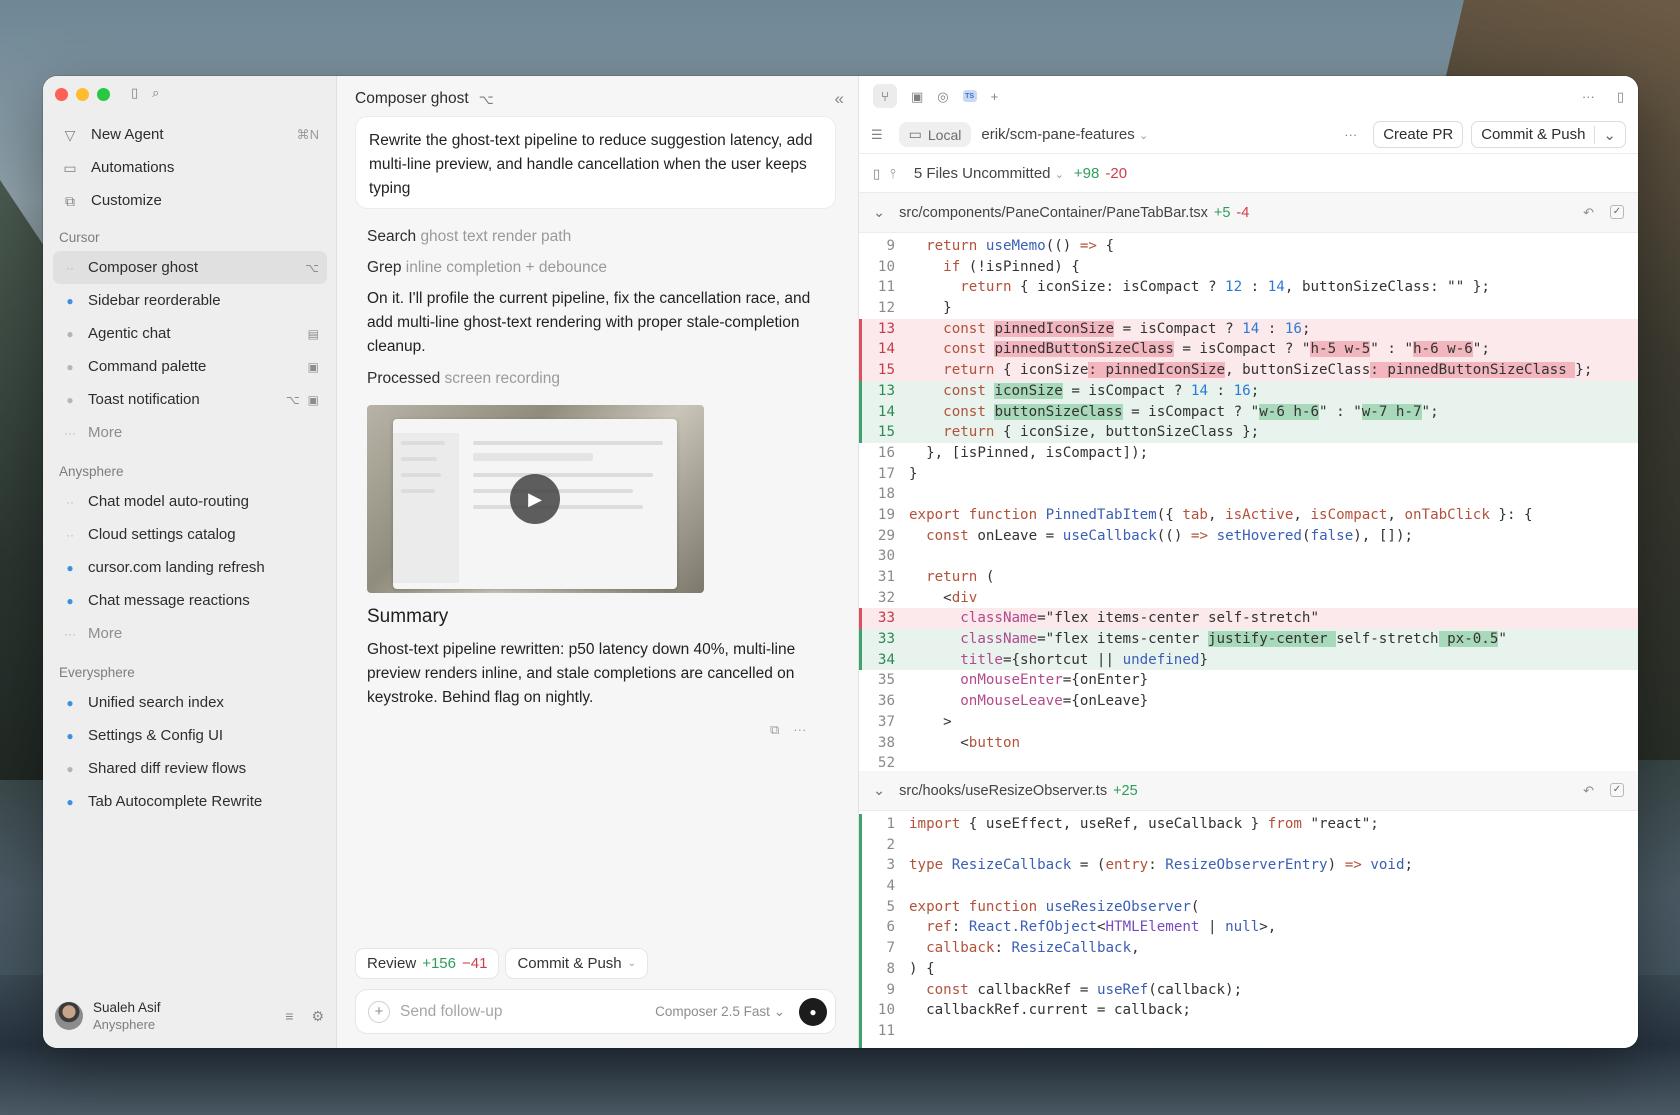 This screenshot has width=1680, height=1115. Describe the element at coordinates (487, 268) in the screenshot. I see `step-grep: Grep inline completion + debounce` at that location.